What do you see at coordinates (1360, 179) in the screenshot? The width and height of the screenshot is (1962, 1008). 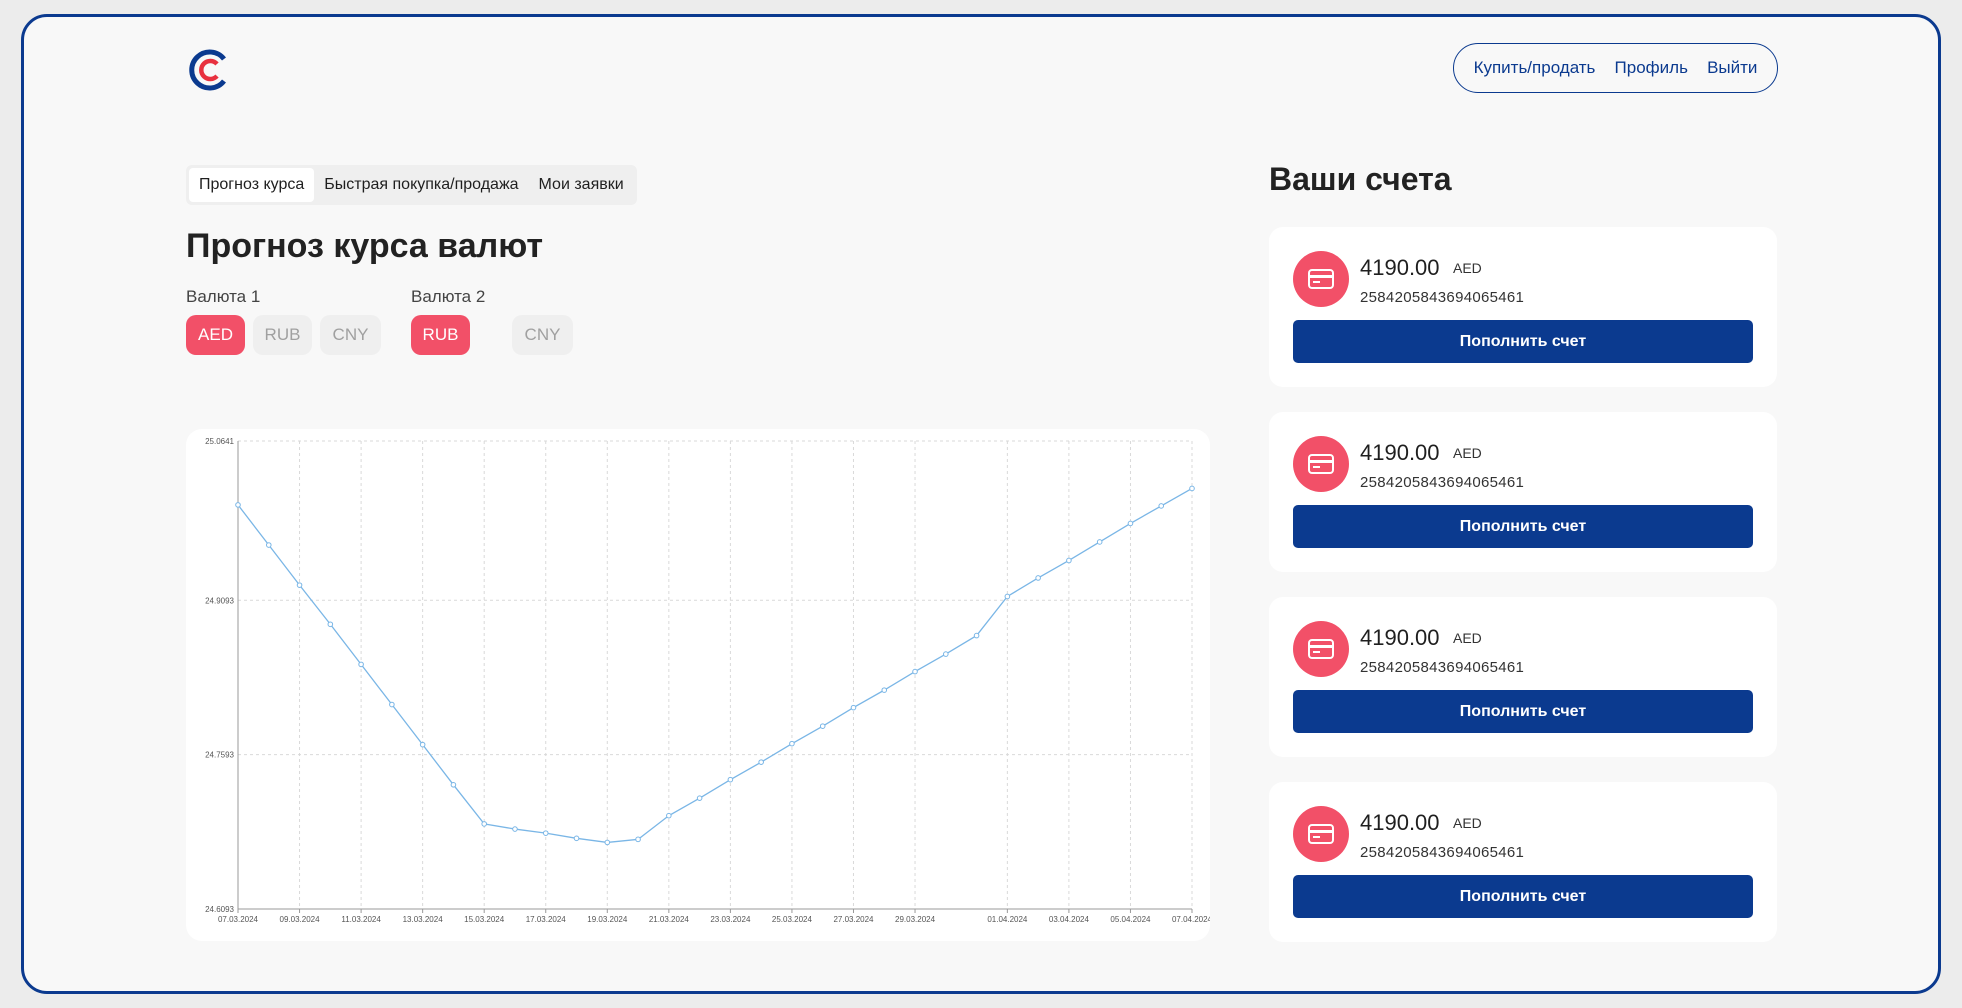 I see `accounts-title: Ваши счета` at bounding box center [1360, 179].